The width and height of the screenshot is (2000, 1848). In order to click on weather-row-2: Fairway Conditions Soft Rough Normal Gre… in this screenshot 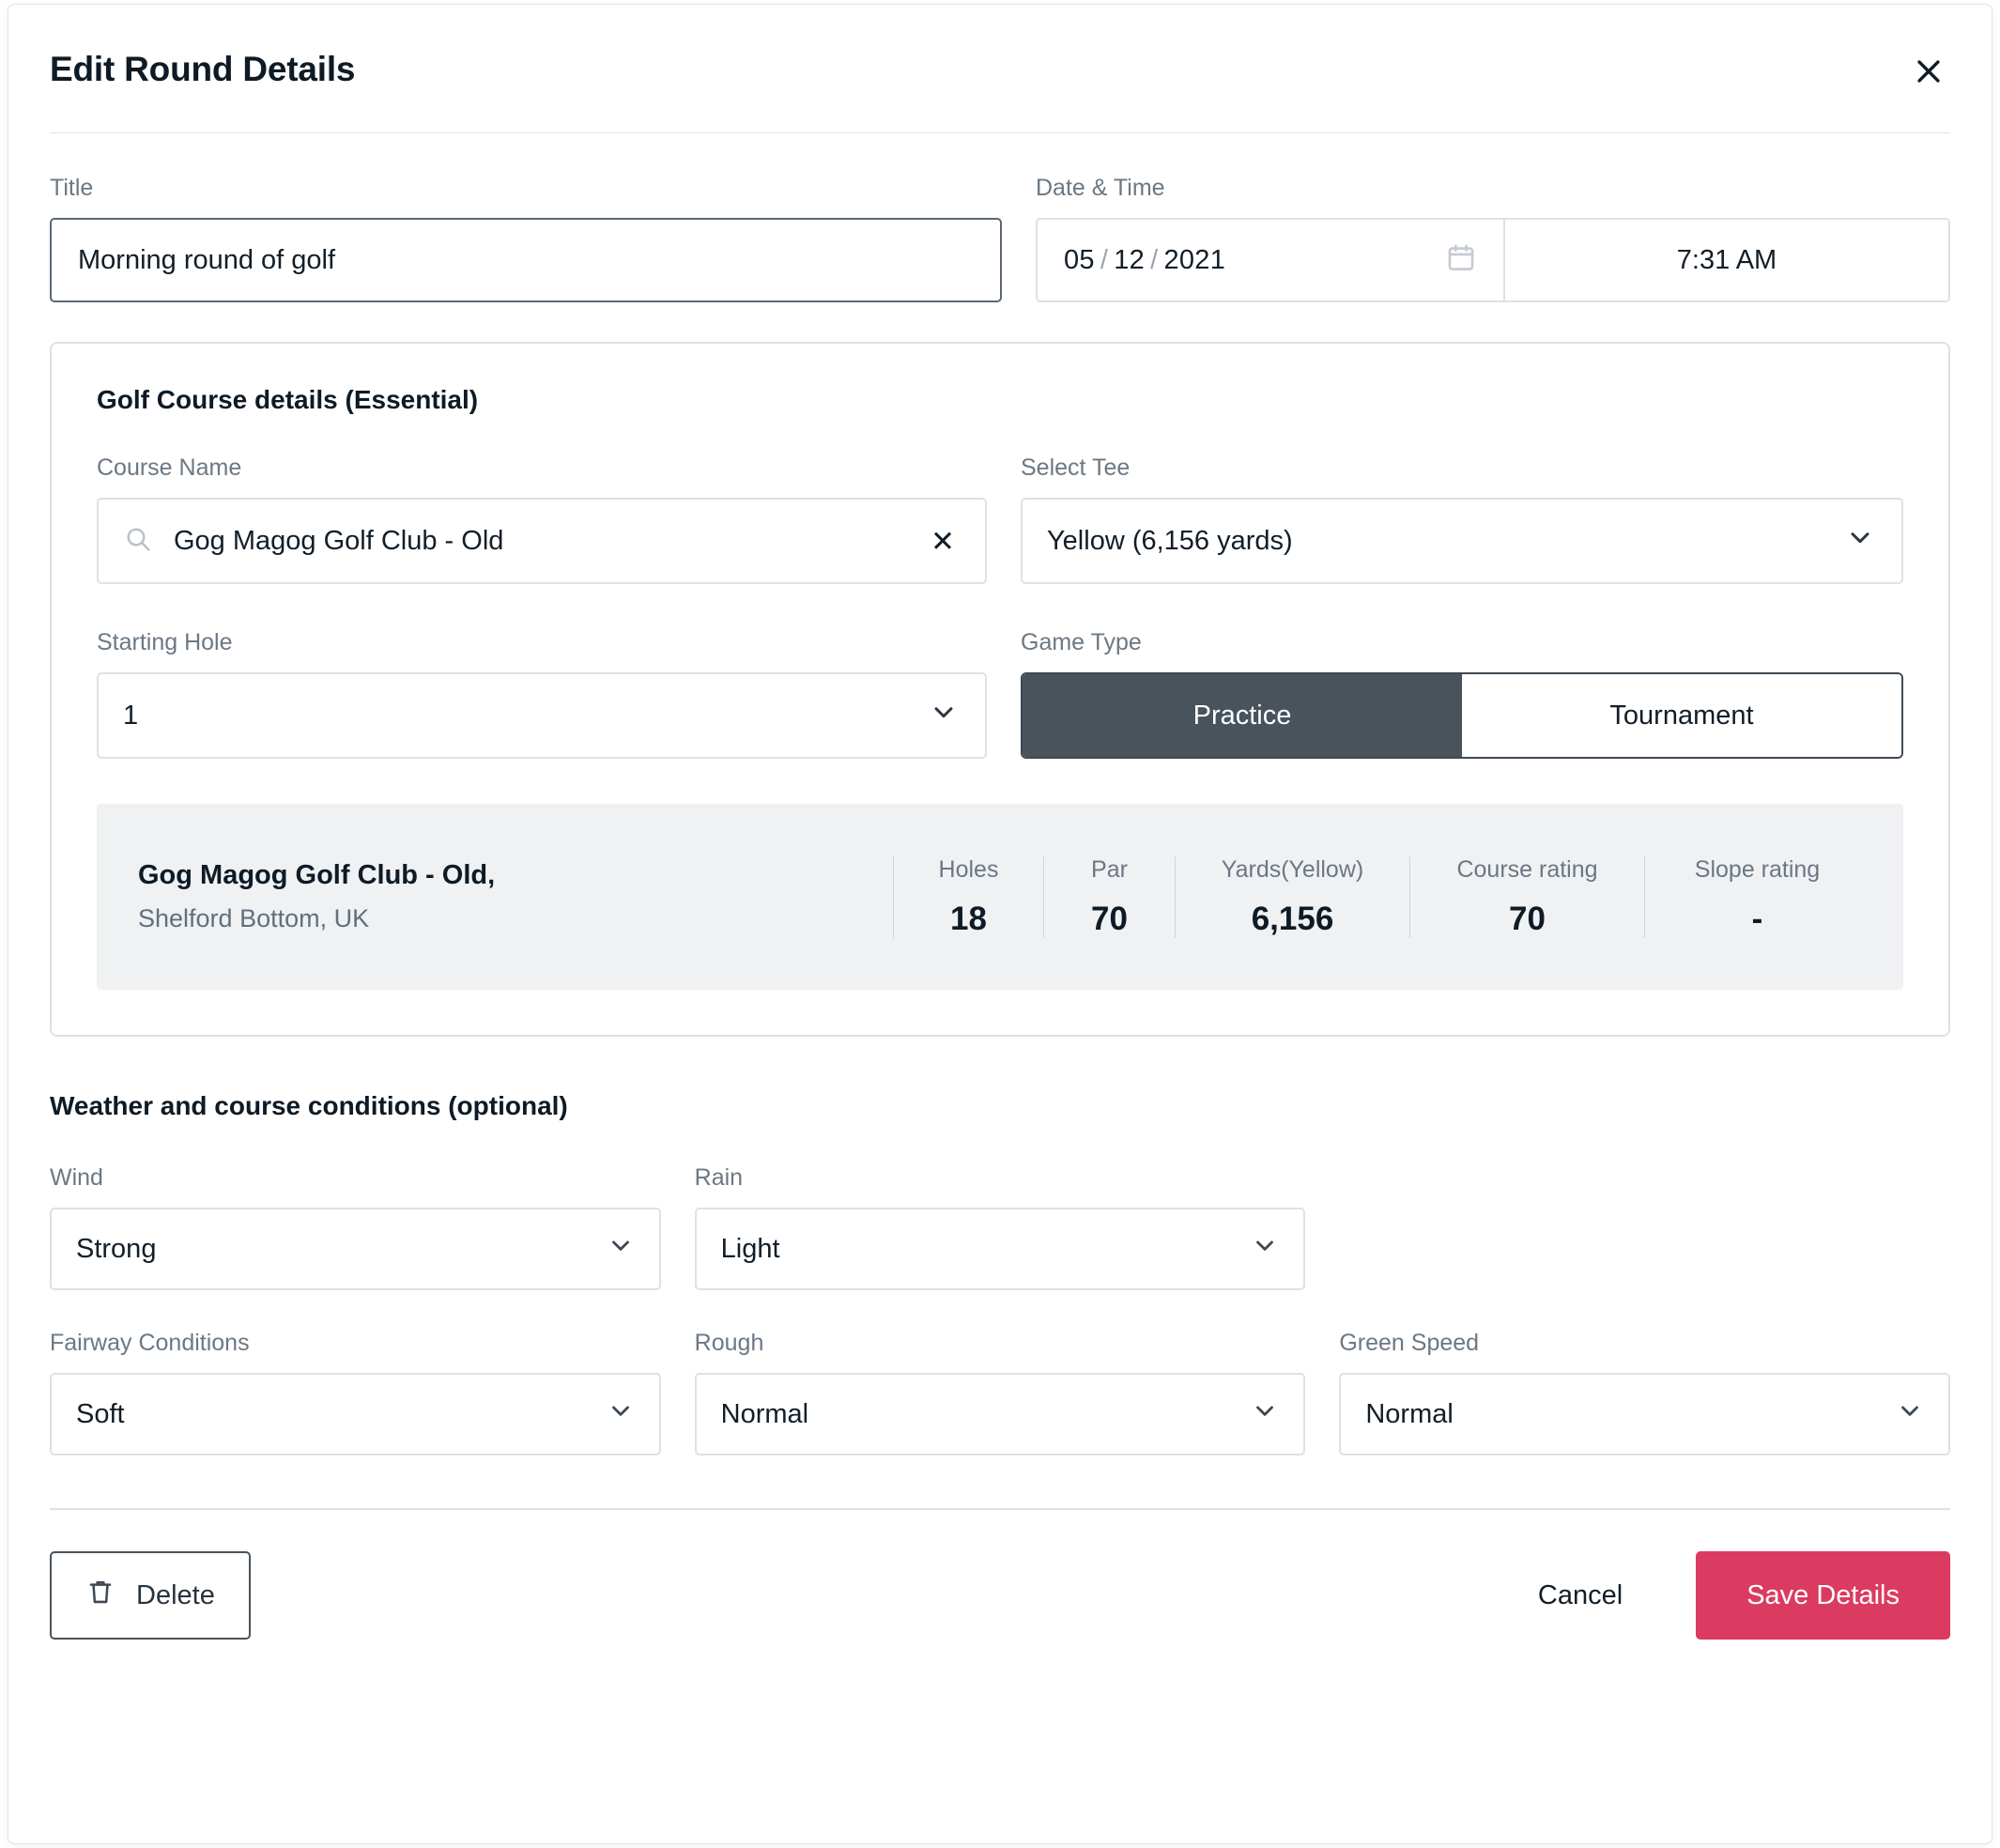, I will do `click(1000, 1392)`.